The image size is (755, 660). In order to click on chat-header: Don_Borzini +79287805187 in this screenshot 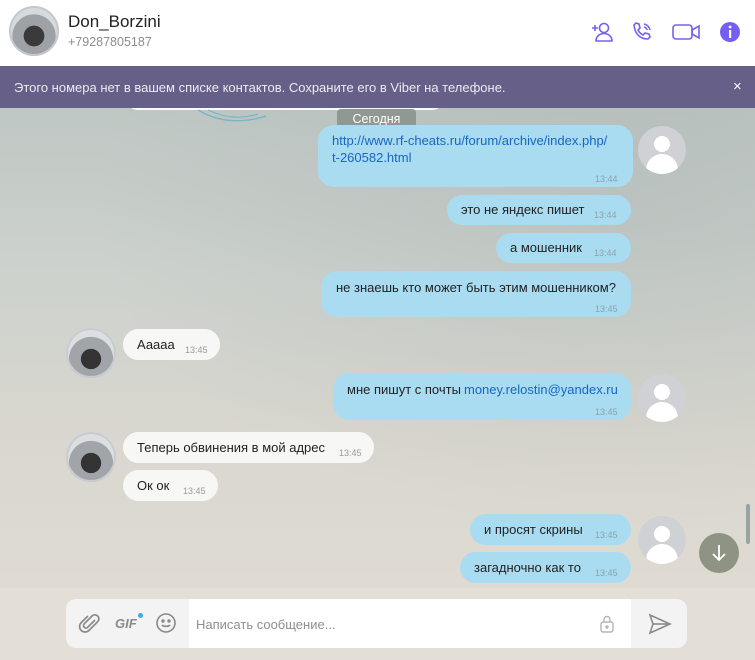, I will do `click(377, 33)`.